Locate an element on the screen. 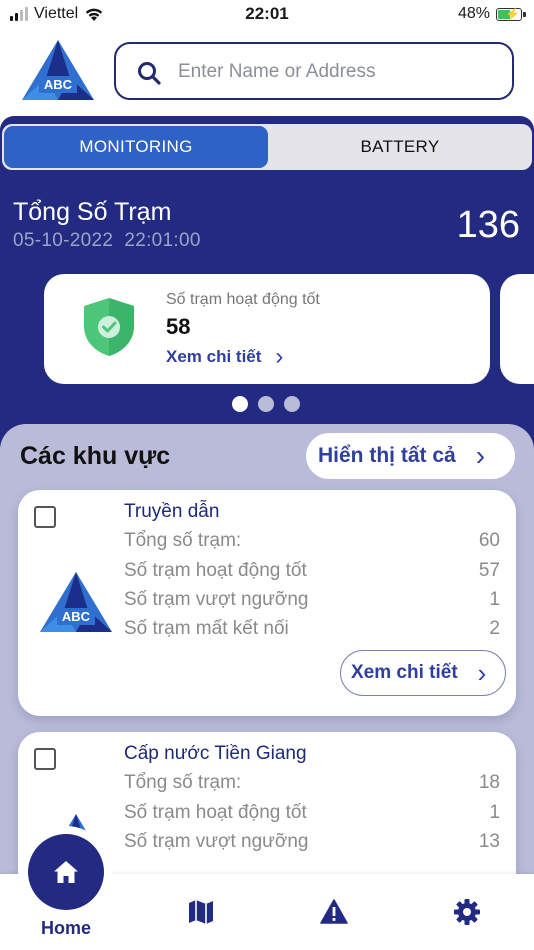  stat-value: 13 is located at coordinates (489, 841).